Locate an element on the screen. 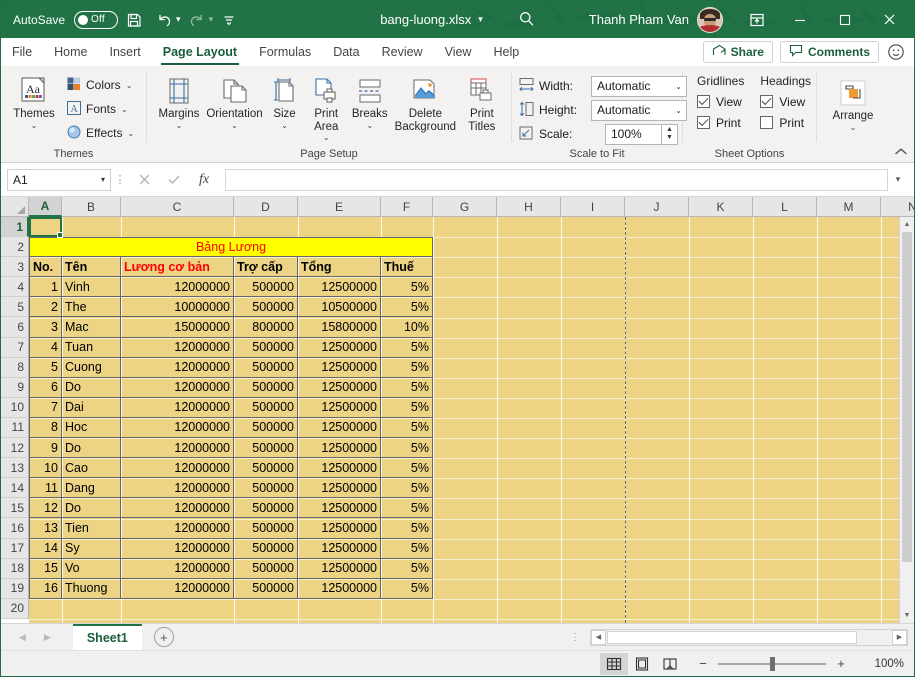 This screenshot has height=677, width=915. delete-background-button: Delete Background is located at coordinates (425, 102).